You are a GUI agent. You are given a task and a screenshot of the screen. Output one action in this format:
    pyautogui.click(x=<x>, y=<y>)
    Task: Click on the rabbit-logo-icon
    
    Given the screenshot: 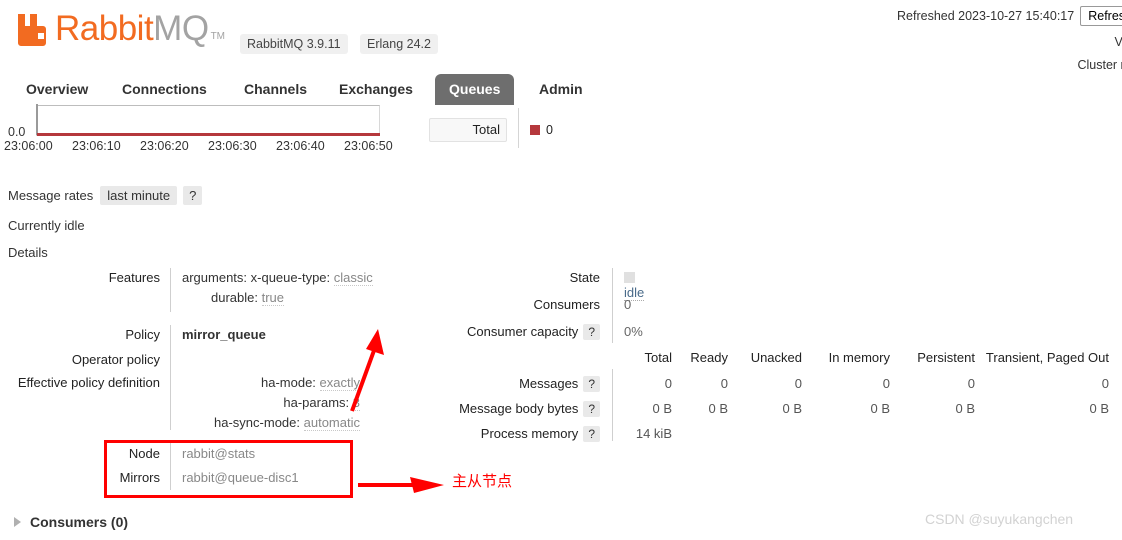 What is the action you would take?
    pyautogui.click(x=32, y=30)
    